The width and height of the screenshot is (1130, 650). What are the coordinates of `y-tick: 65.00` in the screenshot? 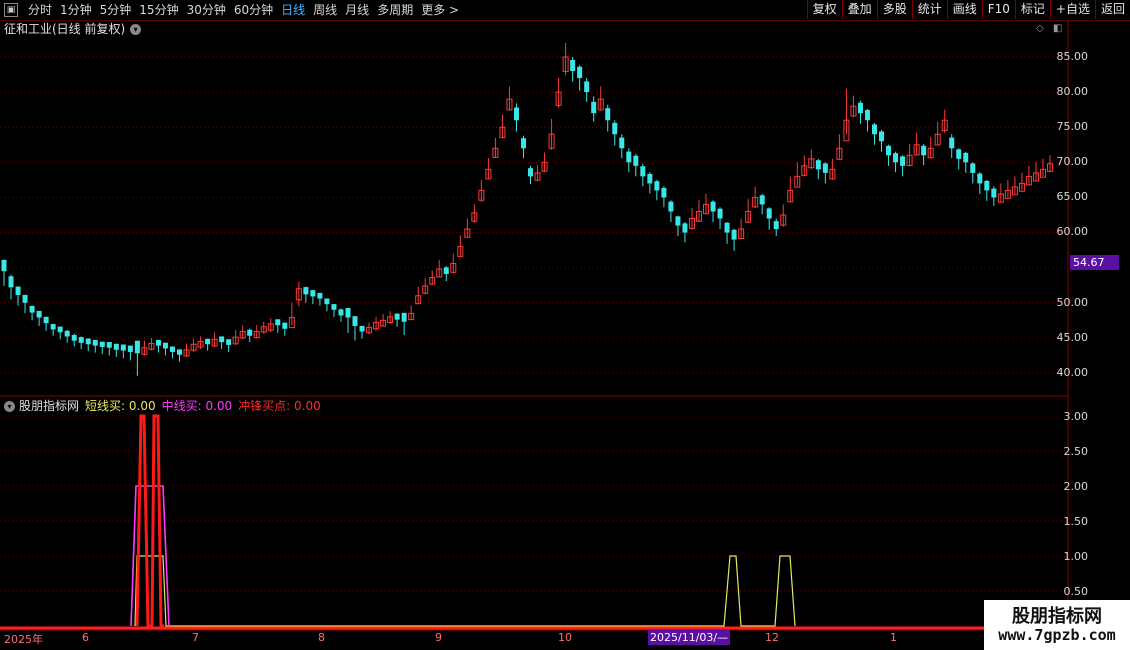 It's located at (1072, 196).